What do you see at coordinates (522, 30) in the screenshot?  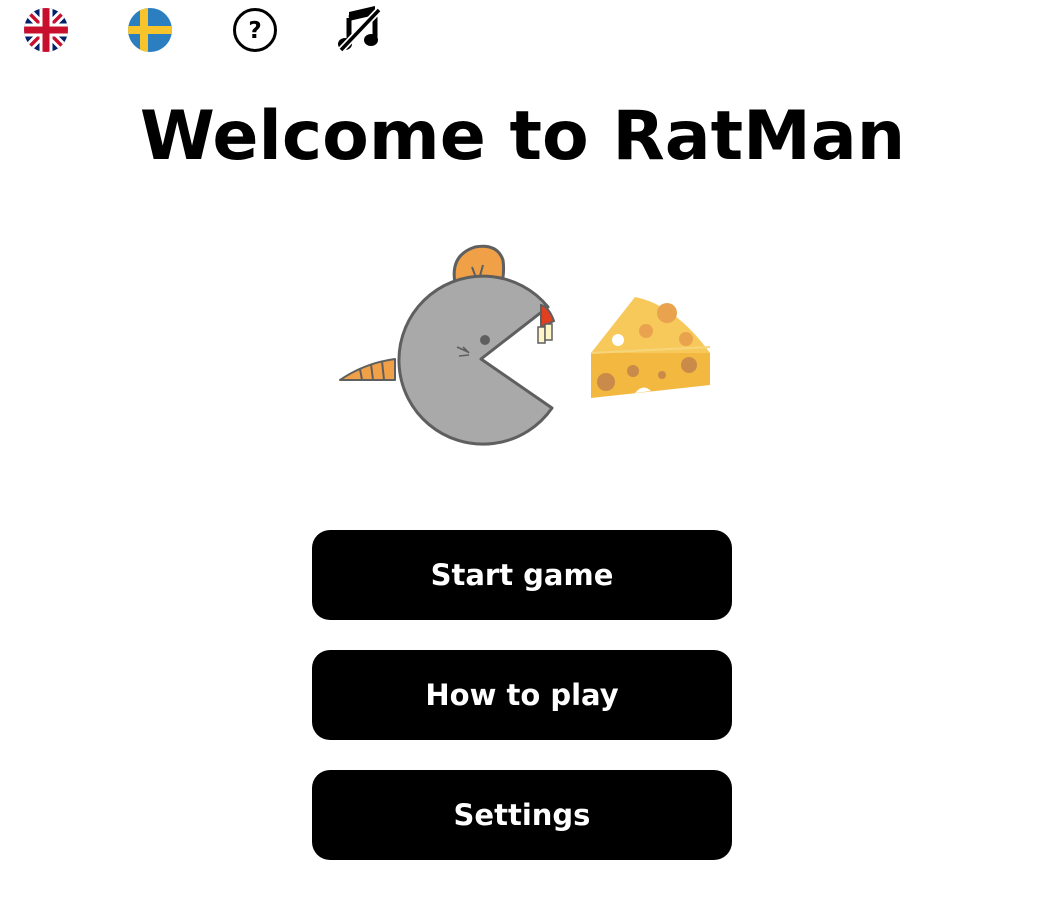 I see `top-toolbar: ?` at bounding box center [522, 30].